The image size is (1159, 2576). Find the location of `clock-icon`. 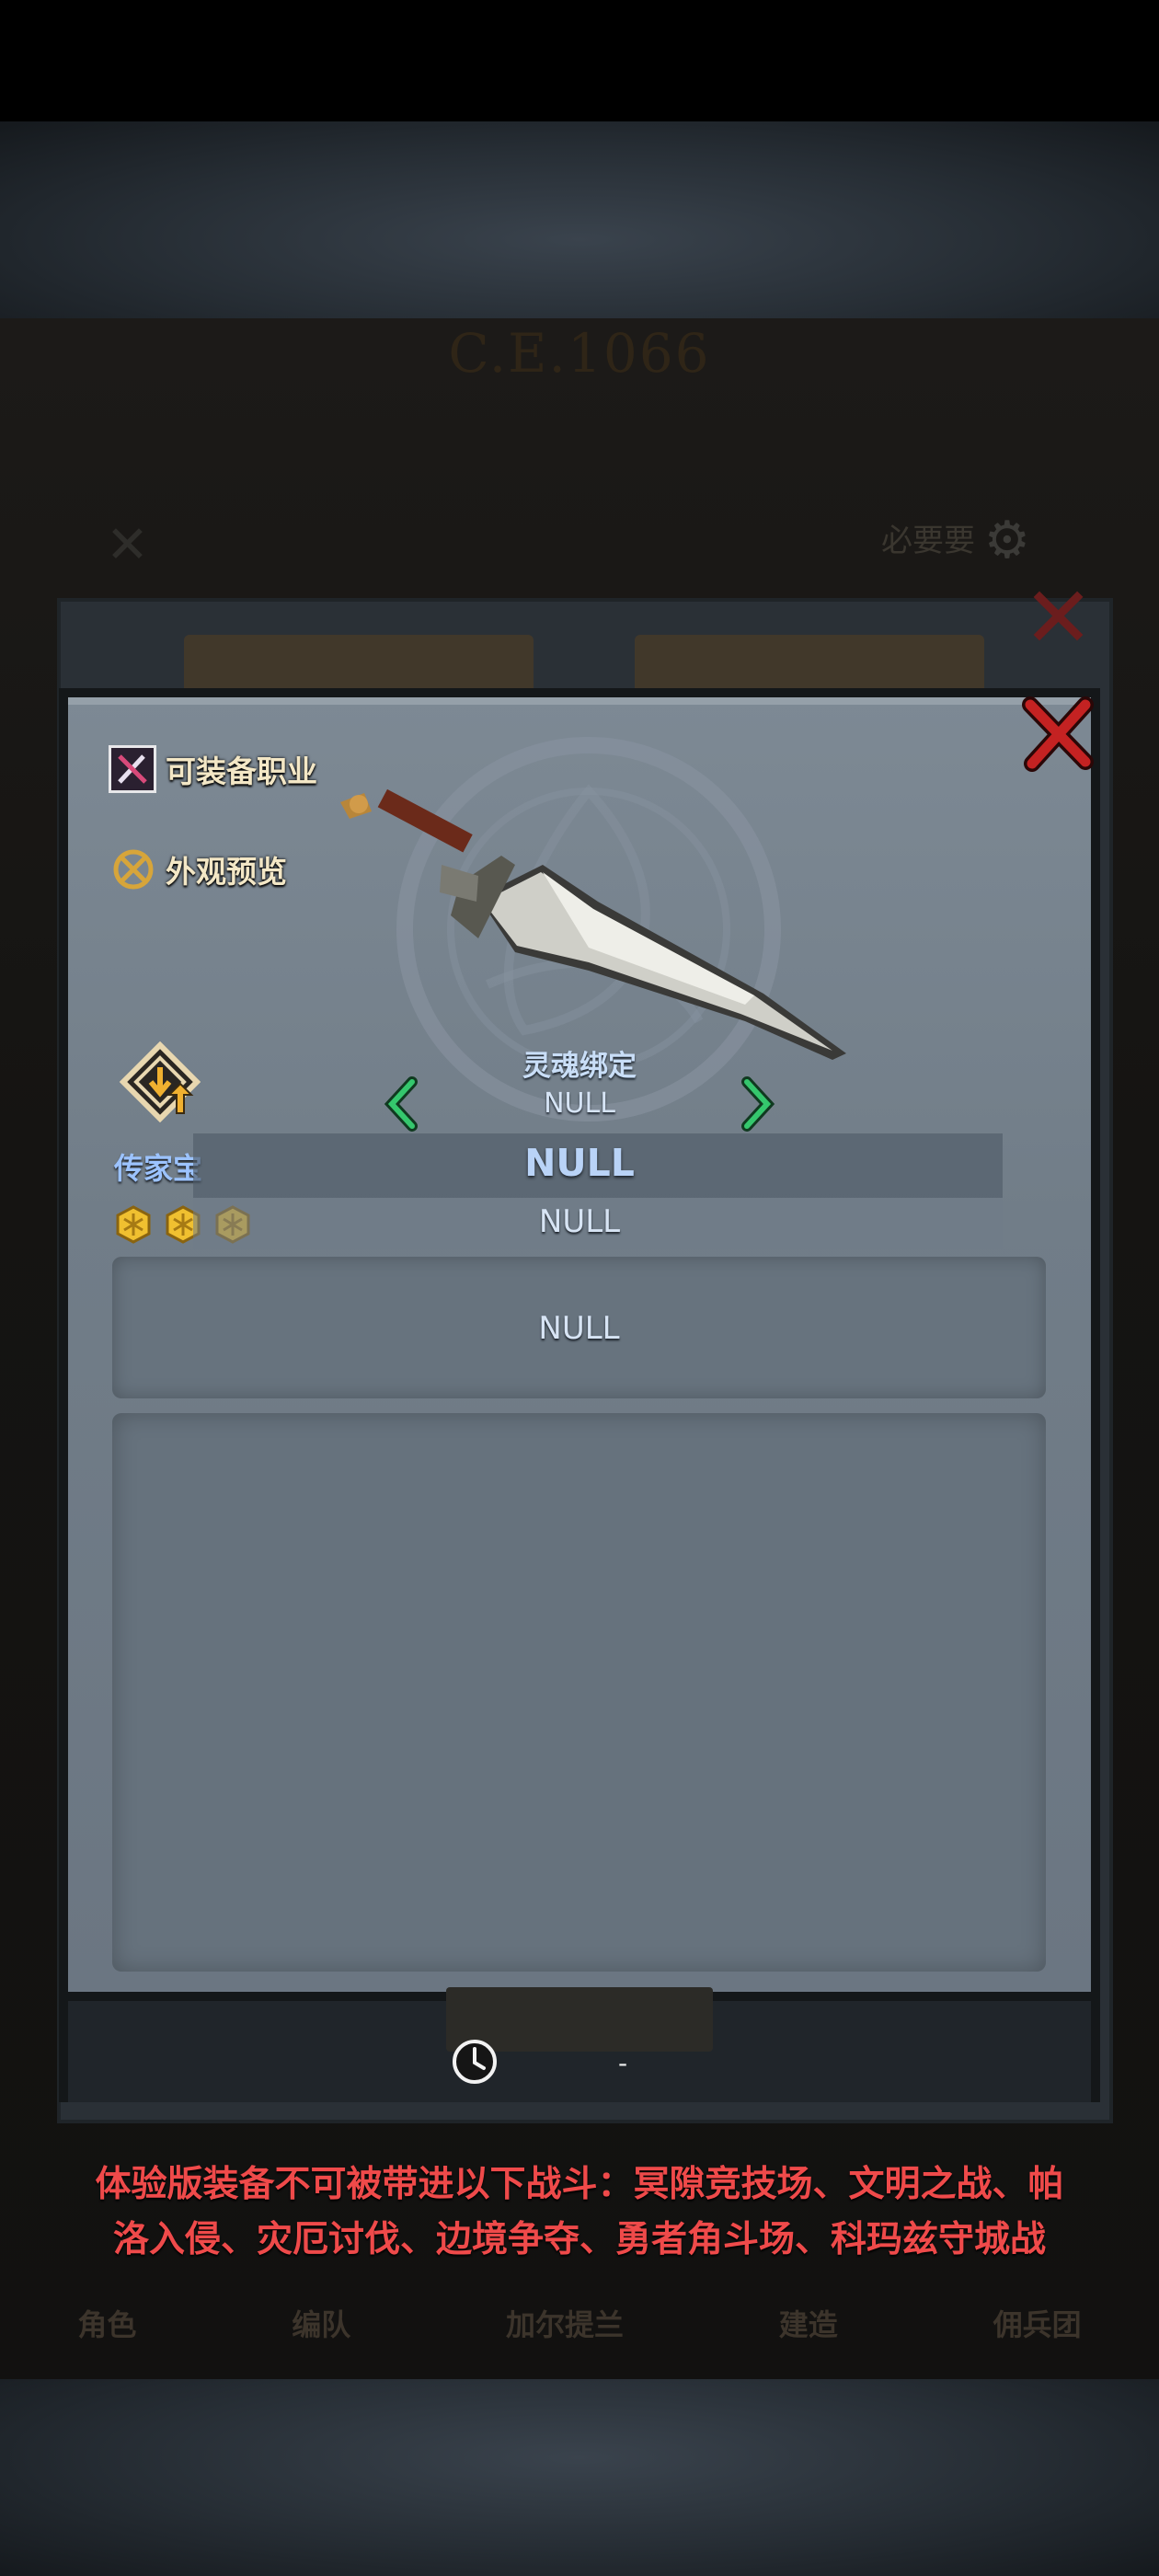

clock-icon is located at coordinates (475, 2062).